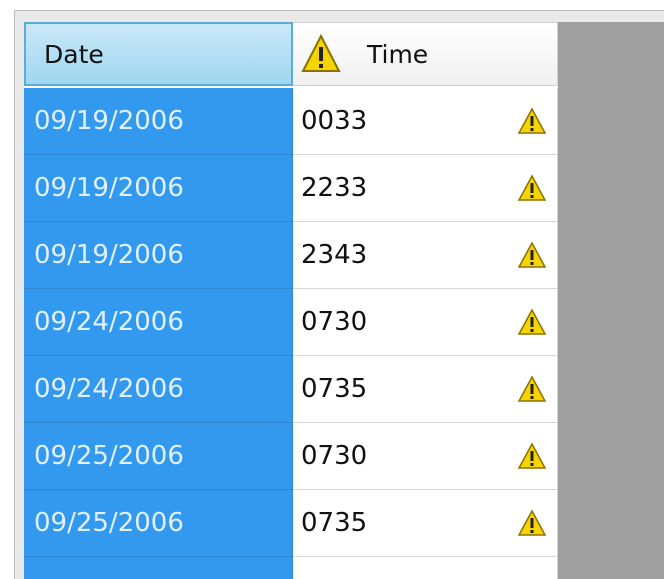 The height and width of the screenshot is (579, 664). I want to click on table-row: 09/24/2006 0730, so click(291, 322).